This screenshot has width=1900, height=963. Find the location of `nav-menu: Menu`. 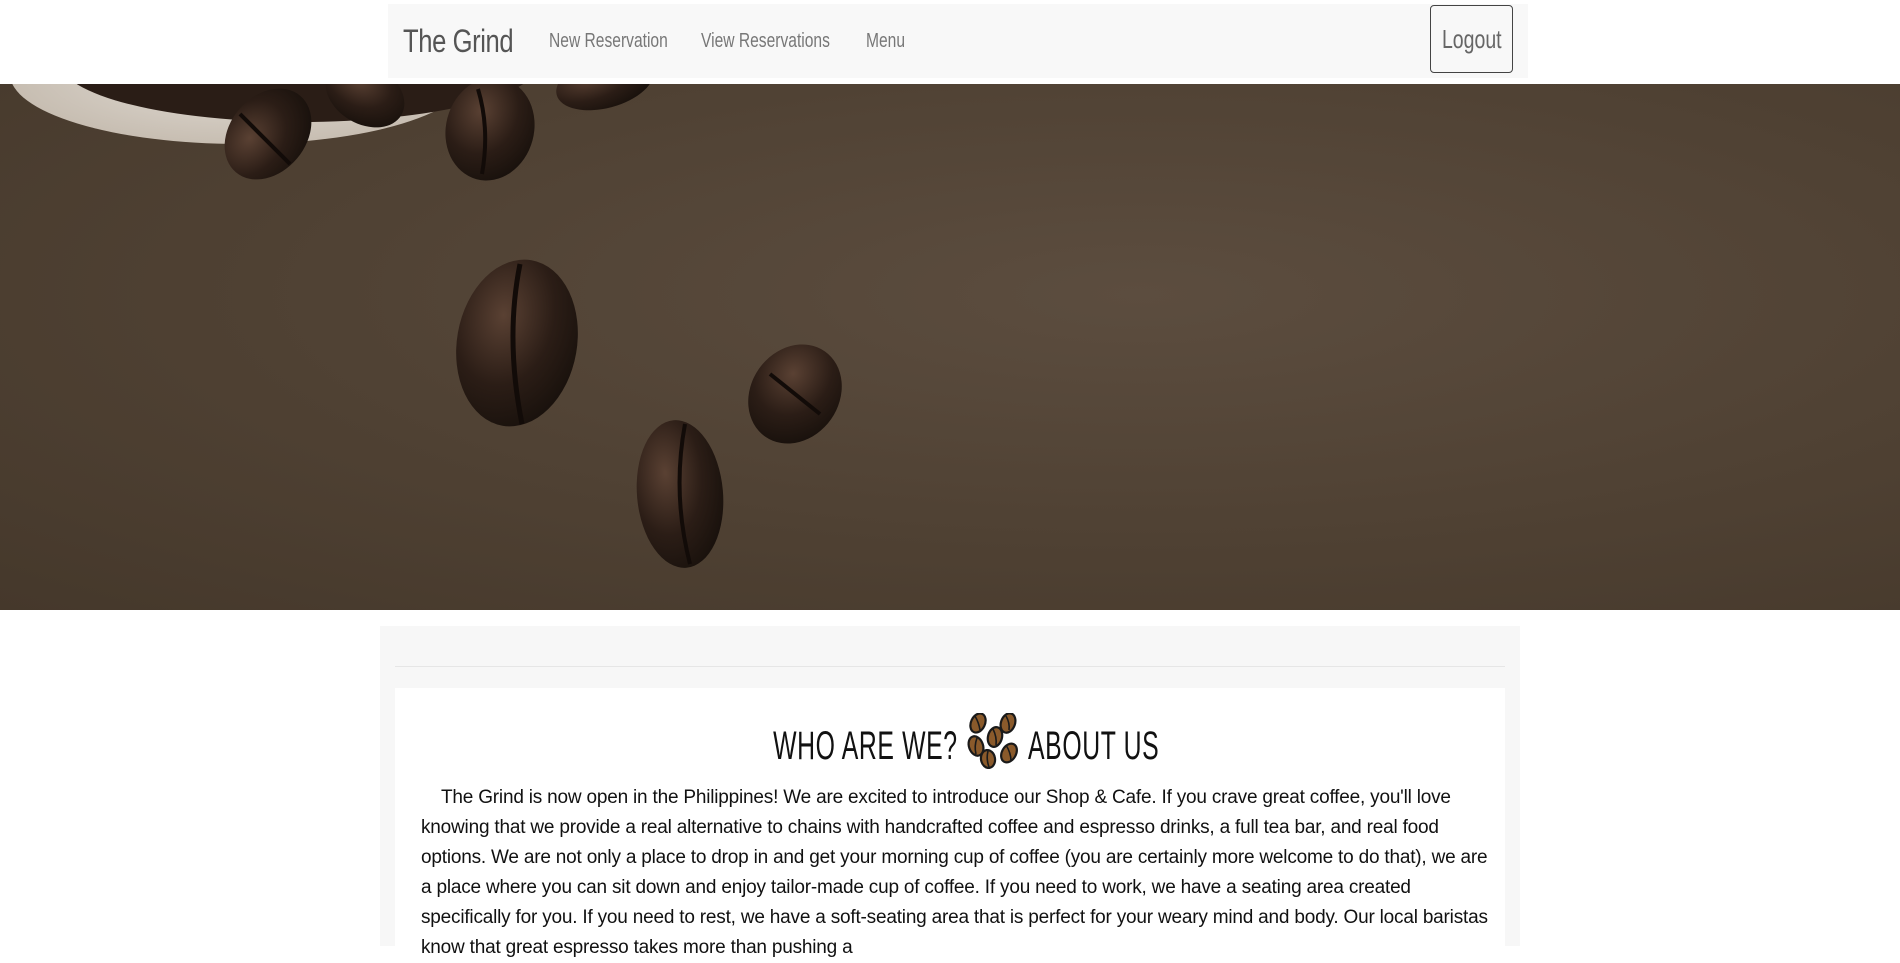

nav-menu: Menu is located at coordinates (885, 41).